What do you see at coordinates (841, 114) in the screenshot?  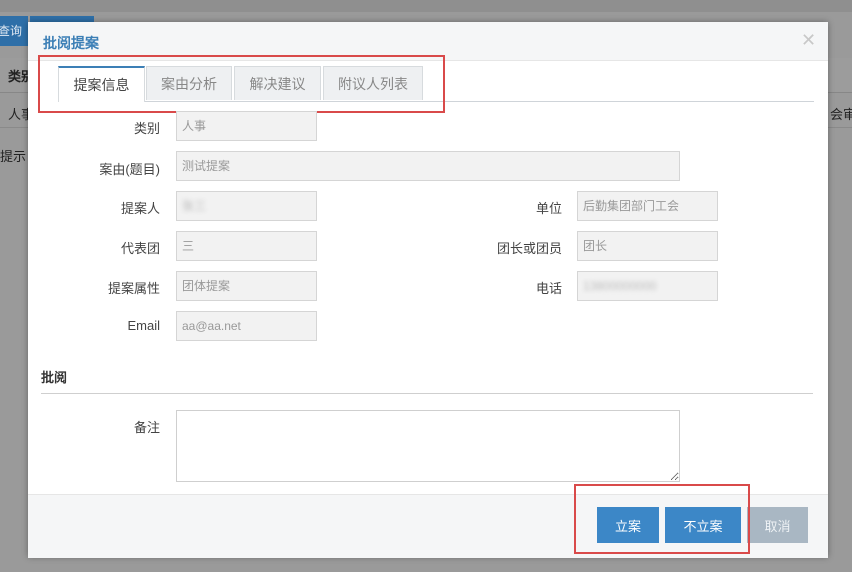 I see `background-row-status: 会审` at bounding box center [841, 114].